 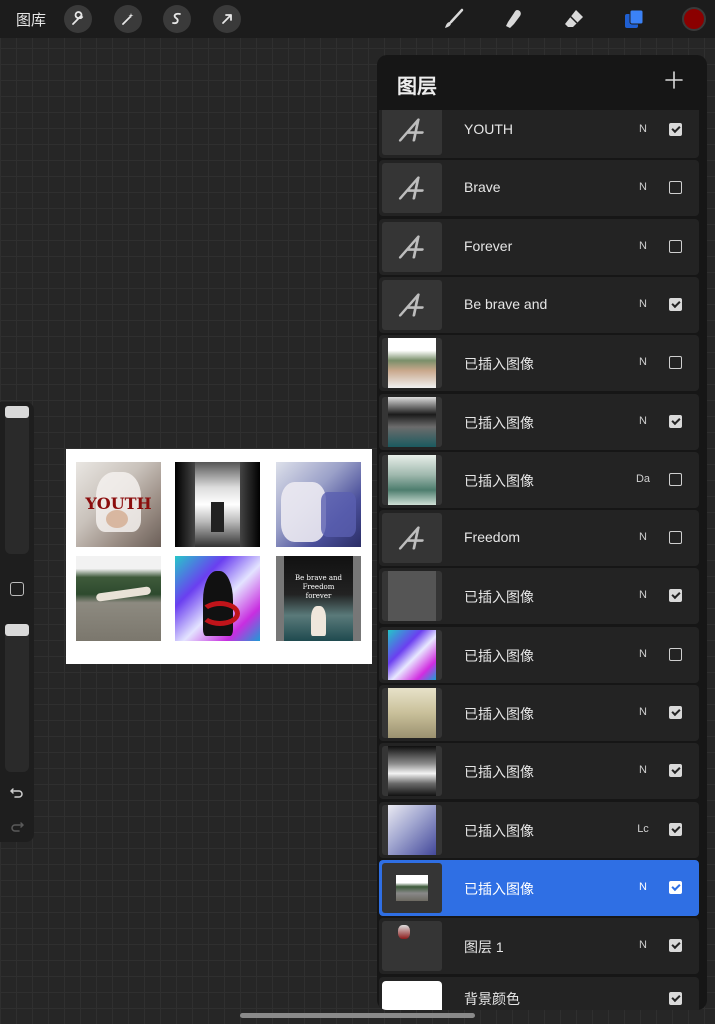 What do you see at coordinates (17, 826) in the screenshot?
I see `redo-icon` at bounding box center [17, 826].